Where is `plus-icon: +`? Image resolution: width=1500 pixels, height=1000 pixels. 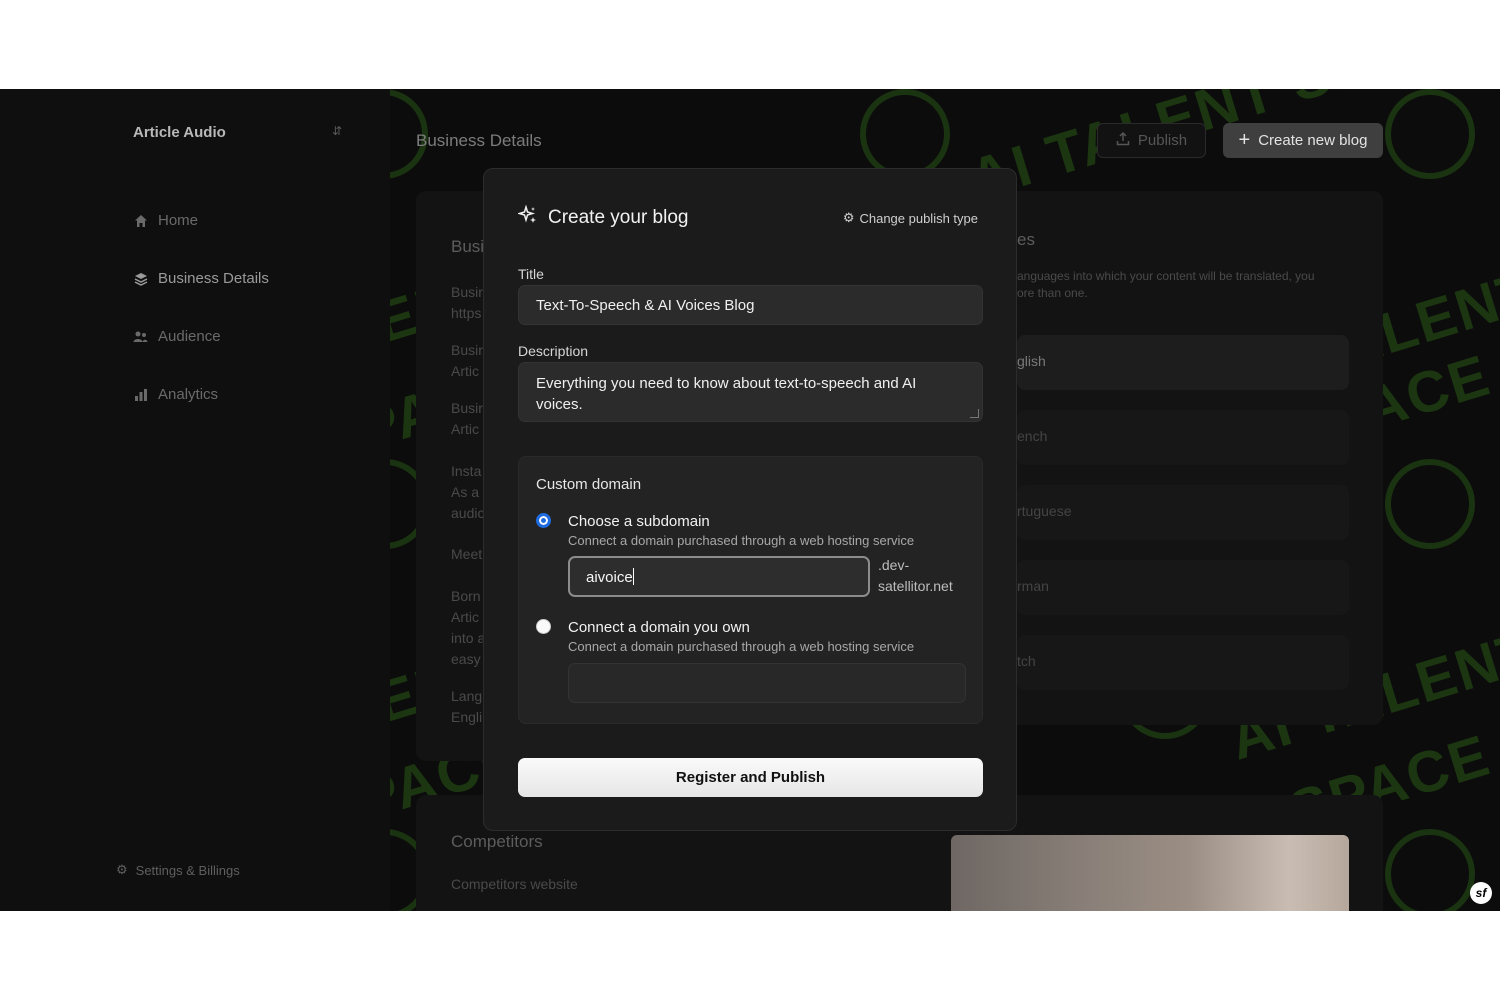 plus-icon: + is located at coordinates (1244, 140).